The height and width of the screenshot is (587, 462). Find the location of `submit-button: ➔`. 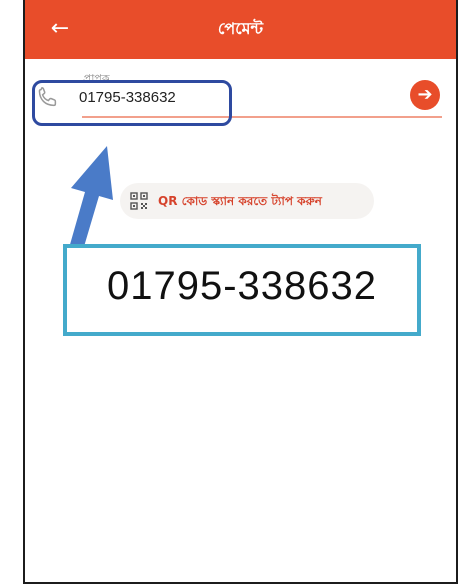

submit-button: ➔ is located at coordinates (425, 95).